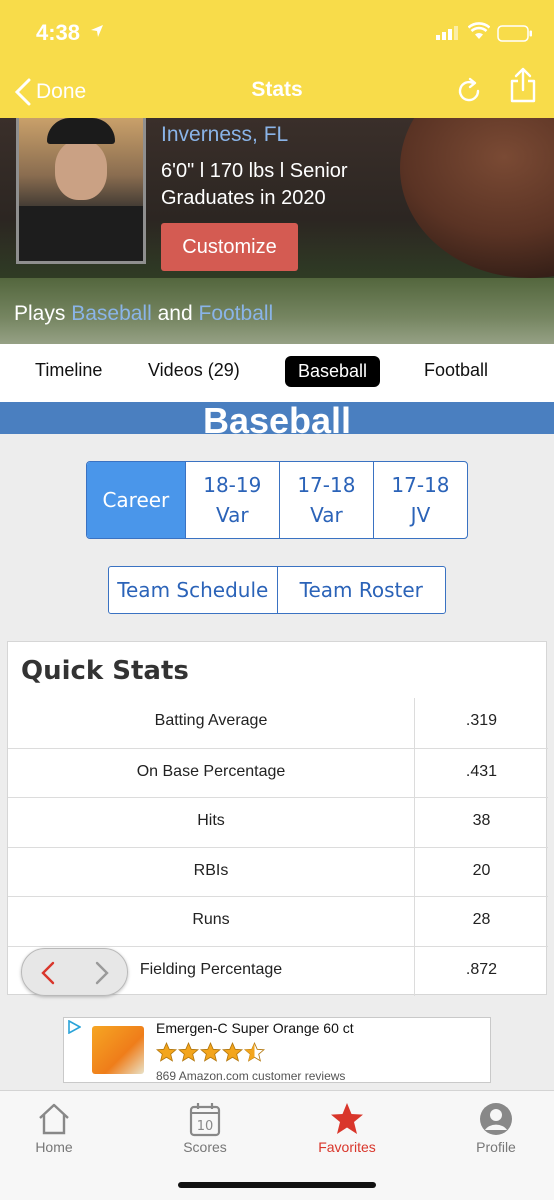 This screenshot has height=1200, width=554. What do you see at coordinates (419, 500) in the screenshot?
I see `season-17-18-jv: 17-18 JV` at bounding box center [419, 500].